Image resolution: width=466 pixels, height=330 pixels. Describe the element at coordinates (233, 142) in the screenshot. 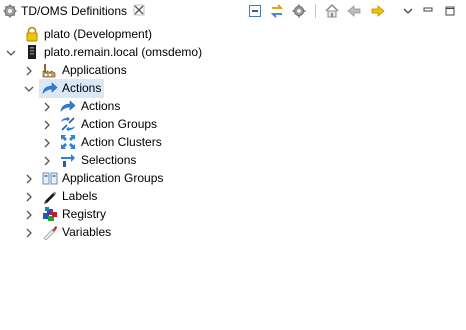

I see `tree-item-action-clusters: Action Clusters` at that location.